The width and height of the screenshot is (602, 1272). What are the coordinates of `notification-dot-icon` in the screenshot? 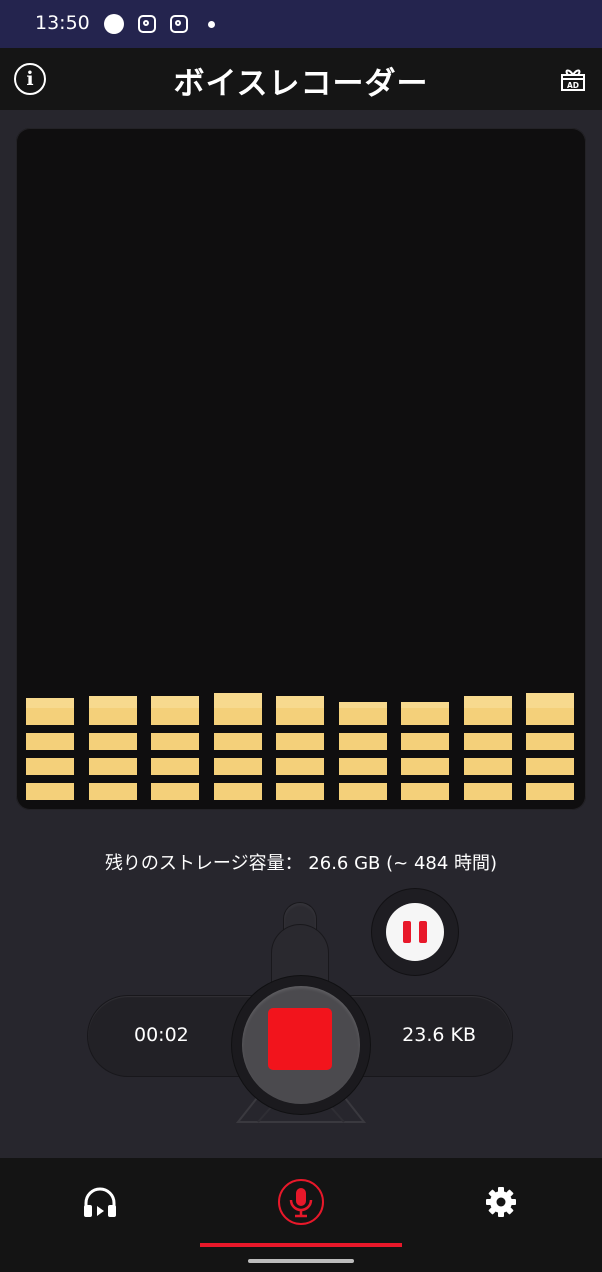 It's located at (114, 24).